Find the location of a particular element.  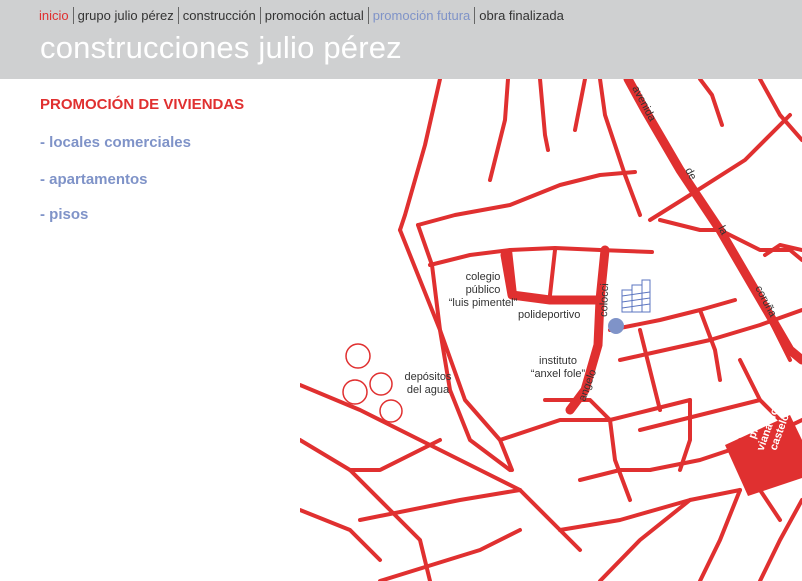

label-instituto: instituto “anxel fole” is located at coordinates (558, 368).